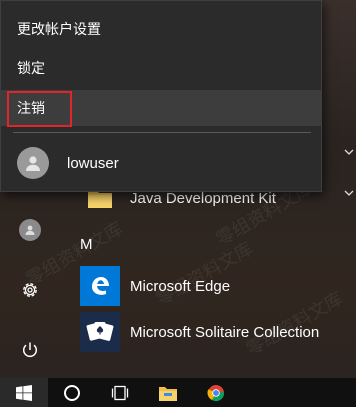 Image resolution: width=356 pixels, height=407 pixels. What do you see at coordinates (162, 132) in the screenshot?
I see `menu-divider` at bounding box center [162, 132].